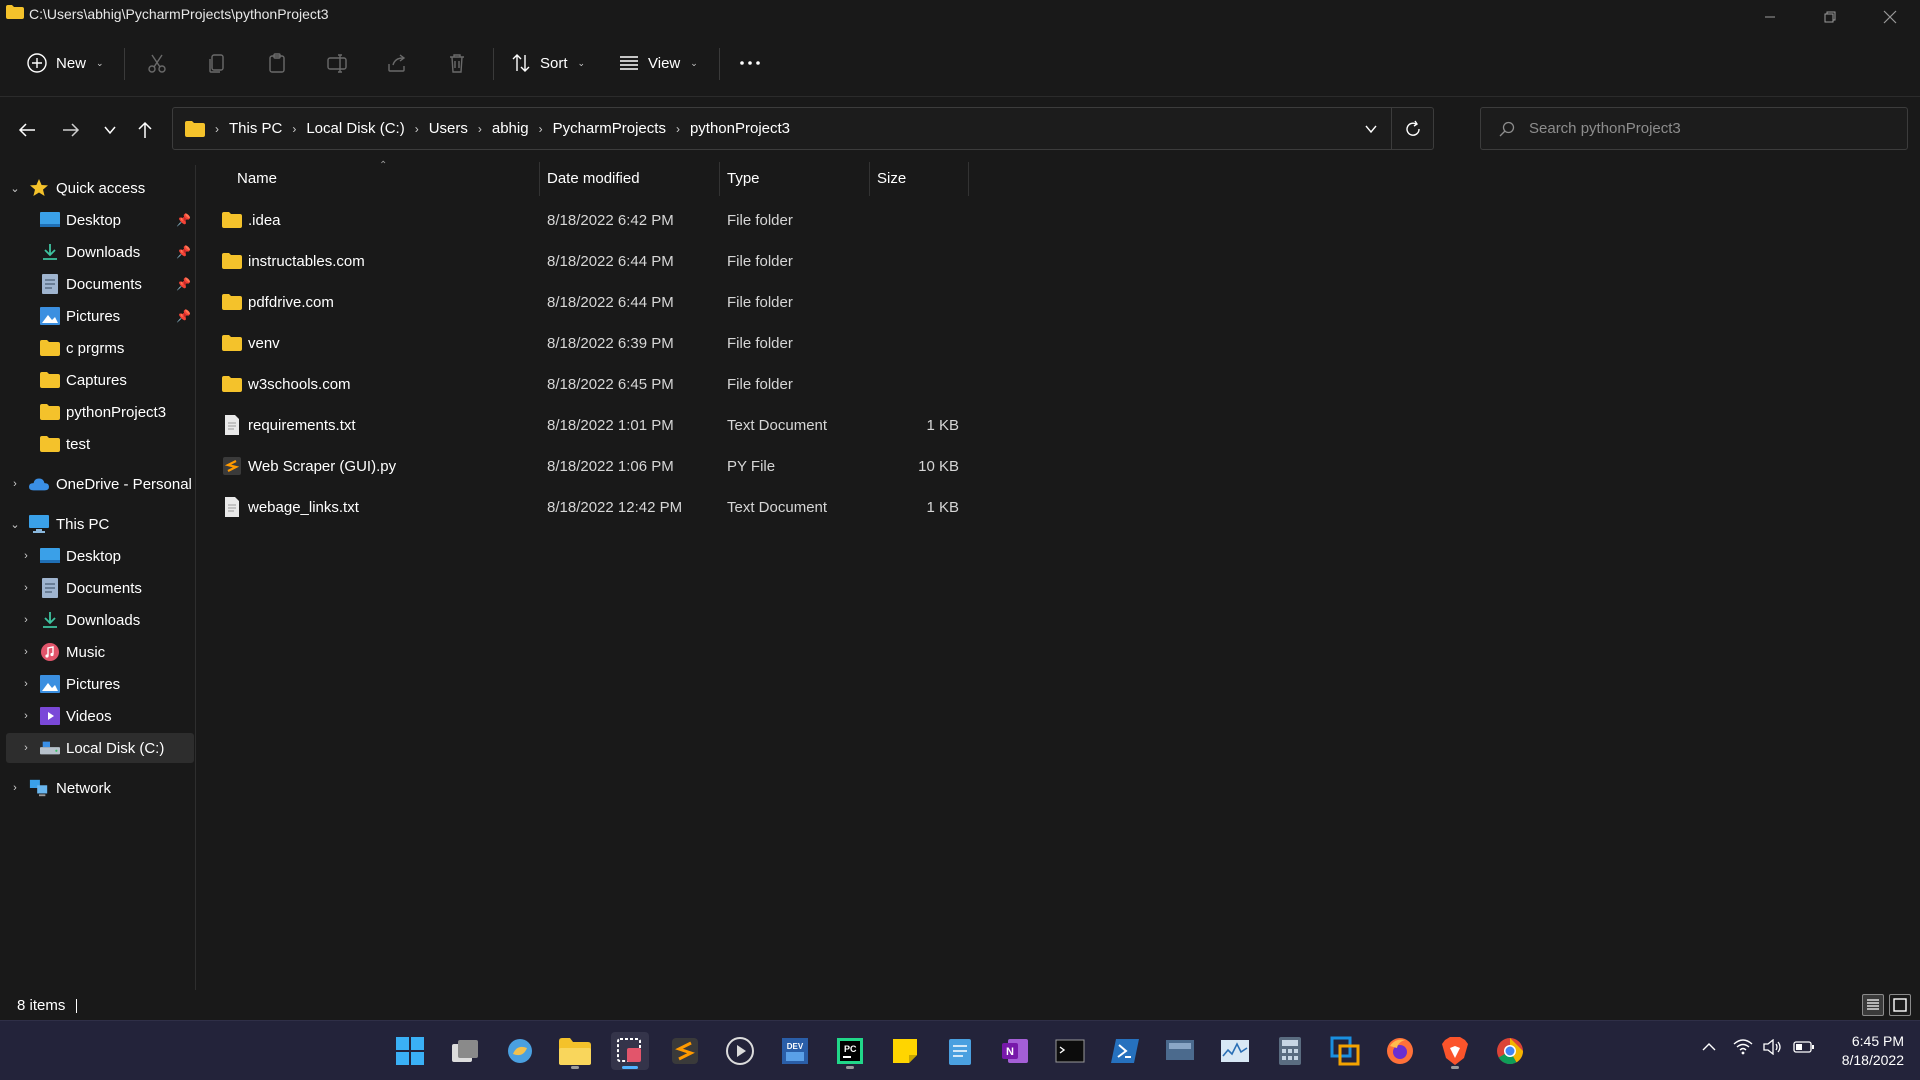  Describe the element at coordinates (100, 556) in the screenshot. I see `sidebar-item-pc-desktop: › Desktop` at that location.